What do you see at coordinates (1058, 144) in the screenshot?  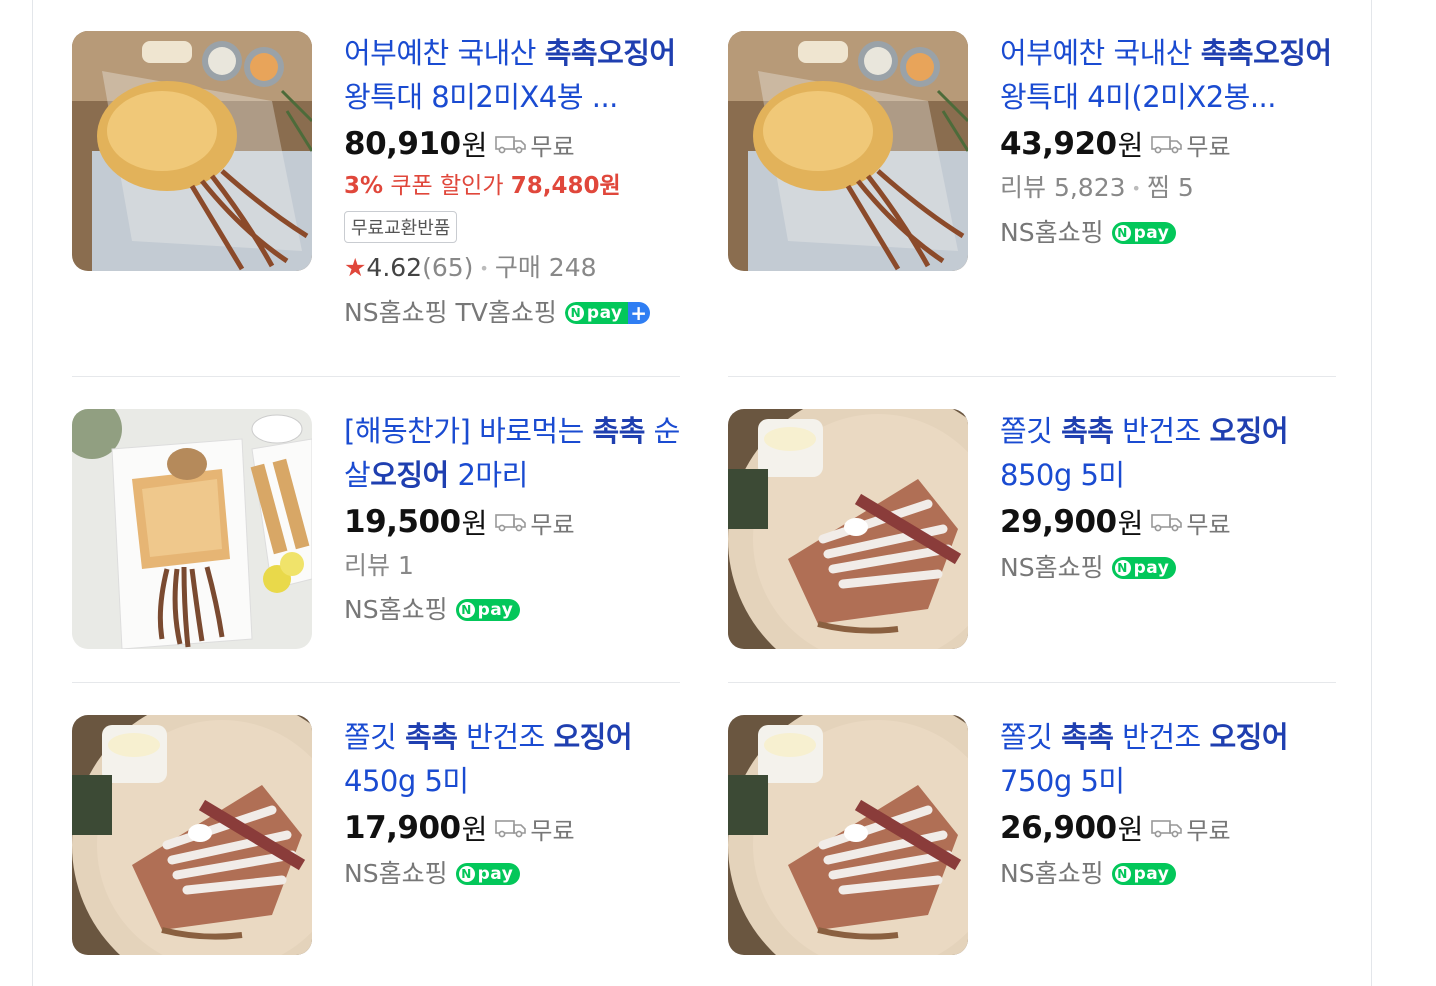 I see `product-price: 43,920` at bounding box center [1058, 144].